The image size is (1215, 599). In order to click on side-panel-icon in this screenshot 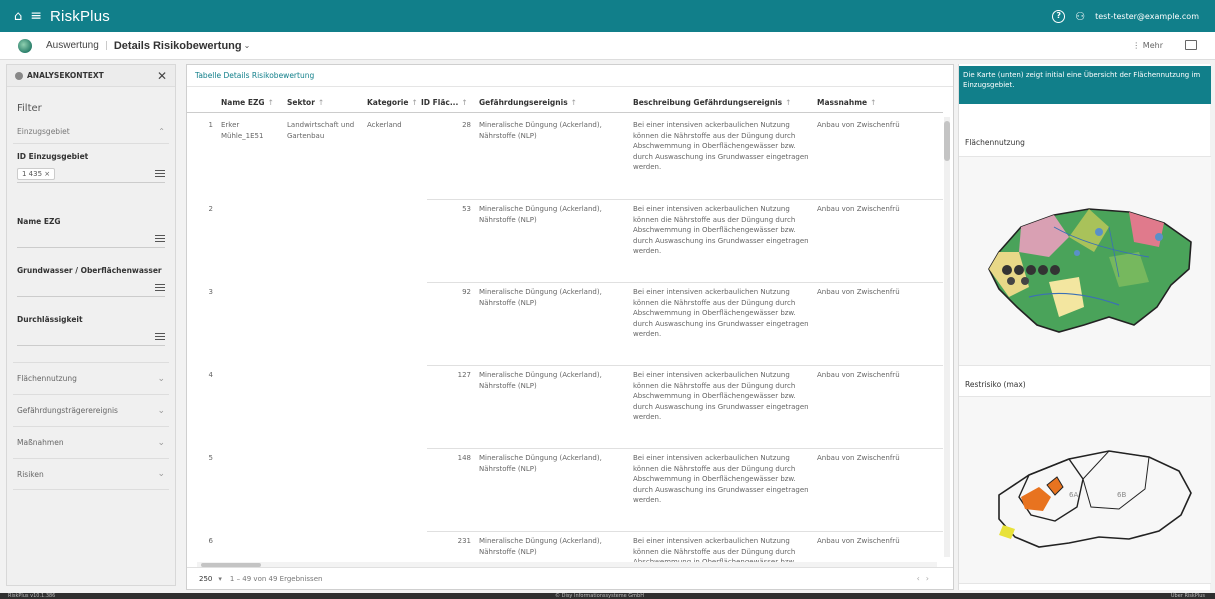, I will do `click(1191, 45)`.